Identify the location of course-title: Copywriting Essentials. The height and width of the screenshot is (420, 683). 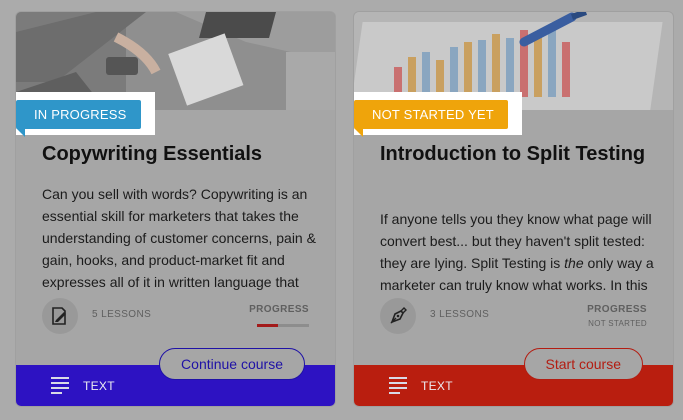
(152, 154).